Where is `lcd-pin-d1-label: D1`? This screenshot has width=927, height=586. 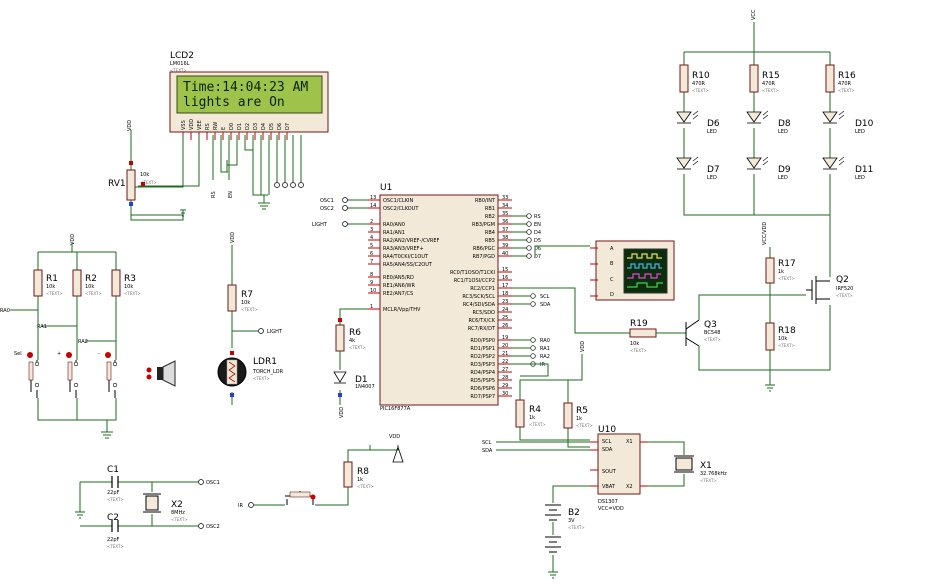
lcd-pin-d1-label: D1 is located at coordinates (240, 126).